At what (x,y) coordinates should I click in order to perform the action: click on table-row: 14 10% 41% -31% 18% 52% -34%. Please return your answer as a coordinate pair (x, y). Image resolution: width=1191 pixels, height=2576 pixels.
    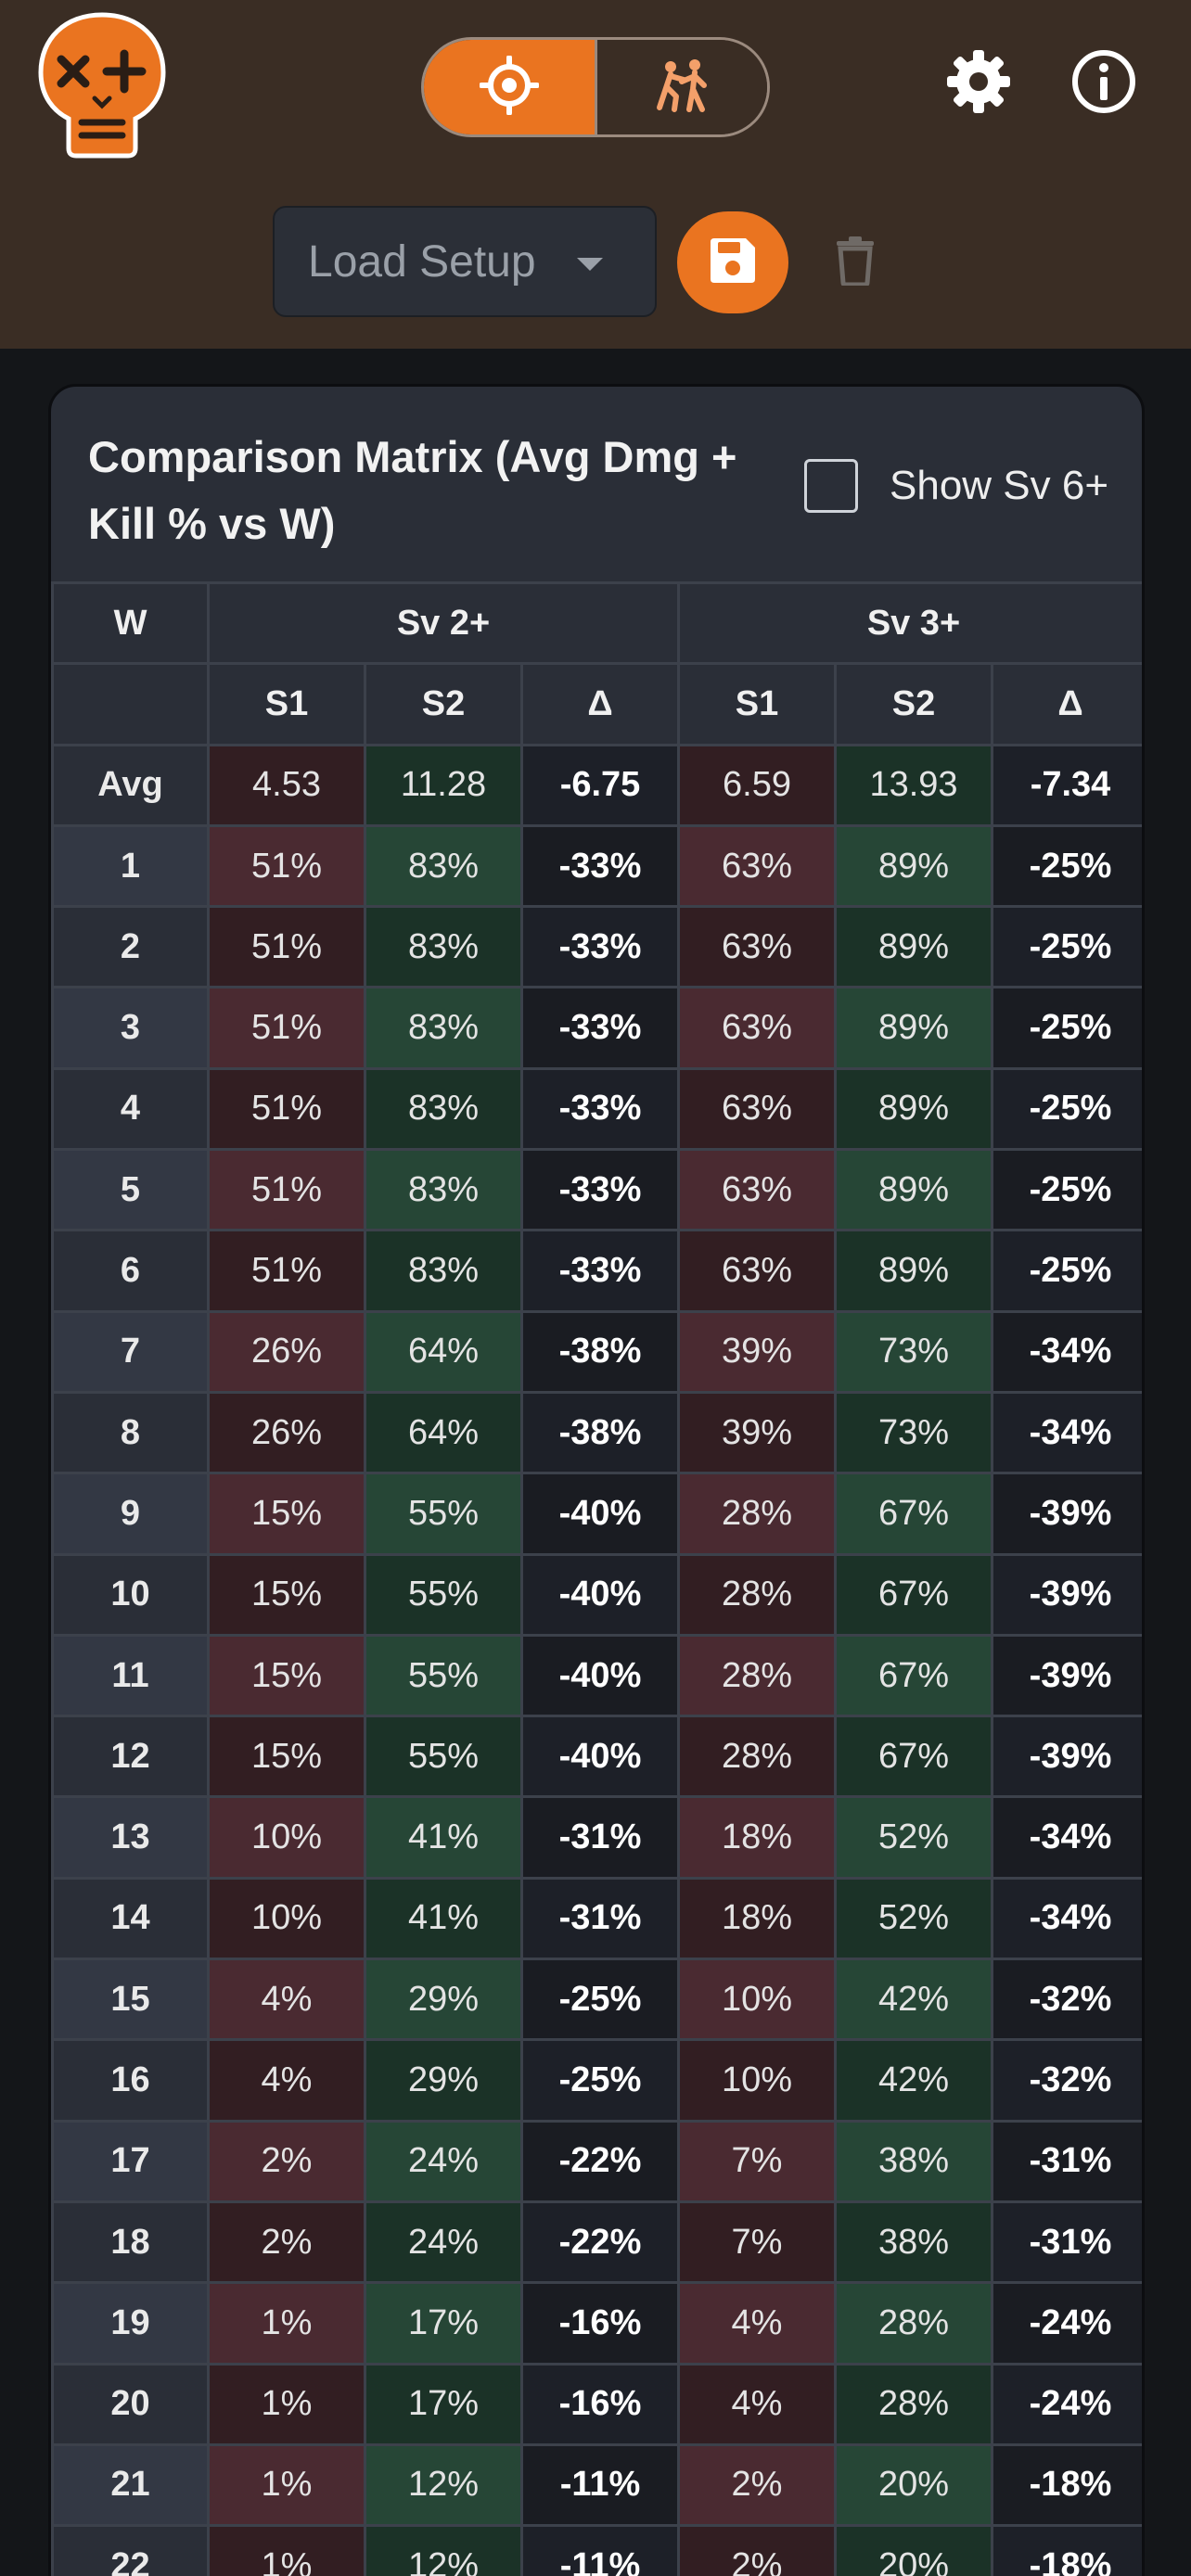
    Looking at the image, I should click on (597, 1918).